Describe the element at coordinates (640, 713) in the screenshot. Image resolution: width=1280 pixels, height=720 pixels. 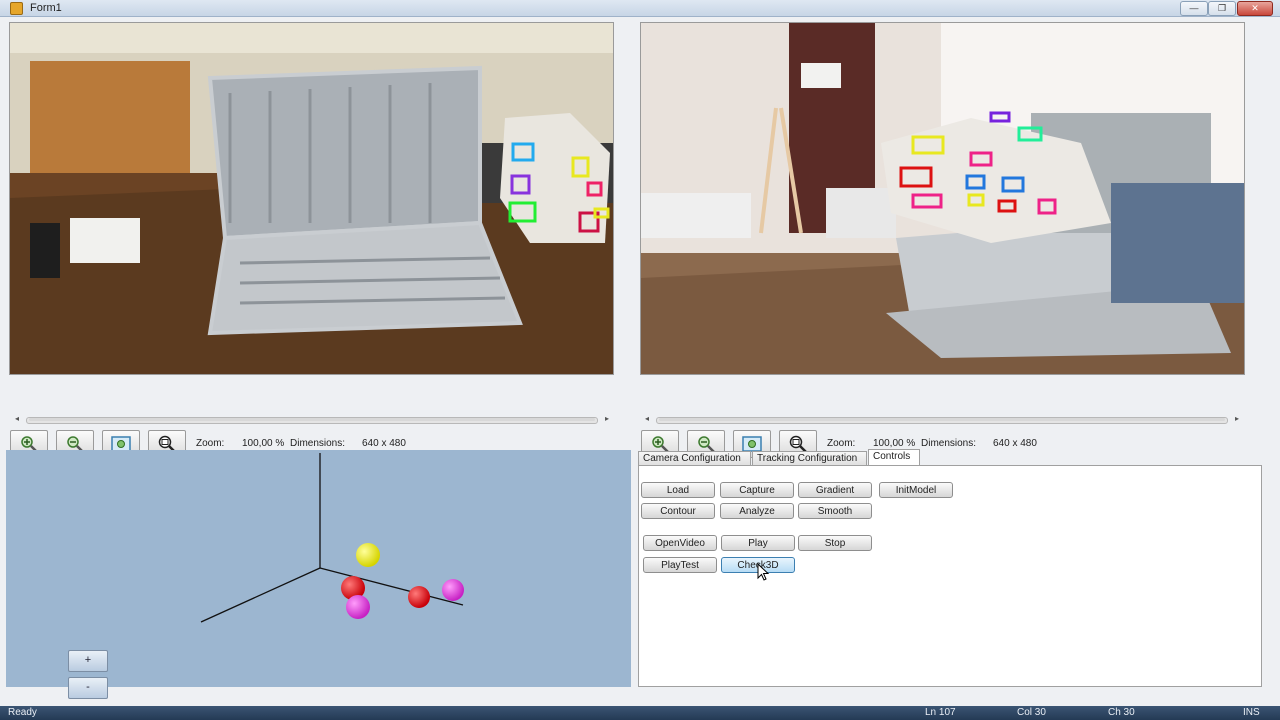
I see `status-bar: Ready Ln 107 Col 30 Ch 30 INS` at that location.